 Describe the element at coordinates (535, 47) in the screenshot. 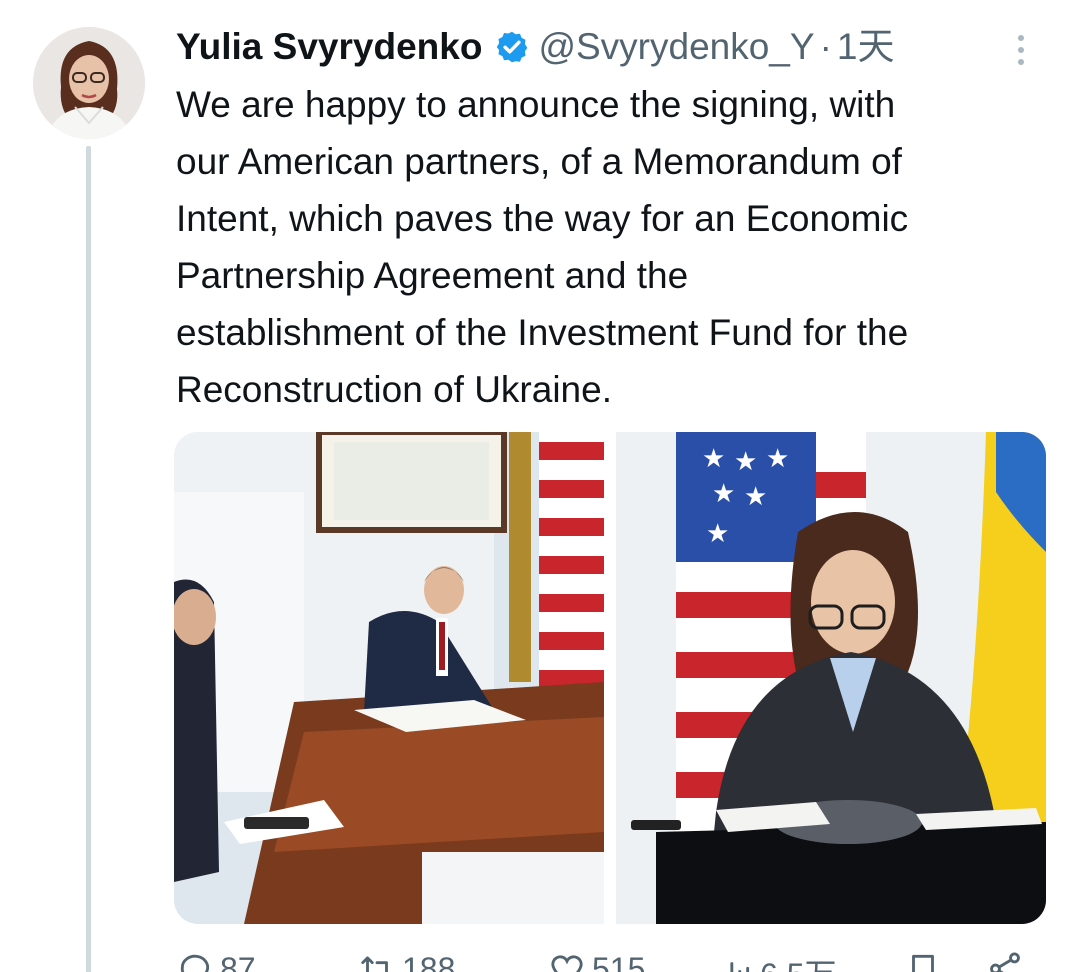

I see `tweet-header: Yulia Svyrydenko @Svyrydenko_Y · 1天` at that location.